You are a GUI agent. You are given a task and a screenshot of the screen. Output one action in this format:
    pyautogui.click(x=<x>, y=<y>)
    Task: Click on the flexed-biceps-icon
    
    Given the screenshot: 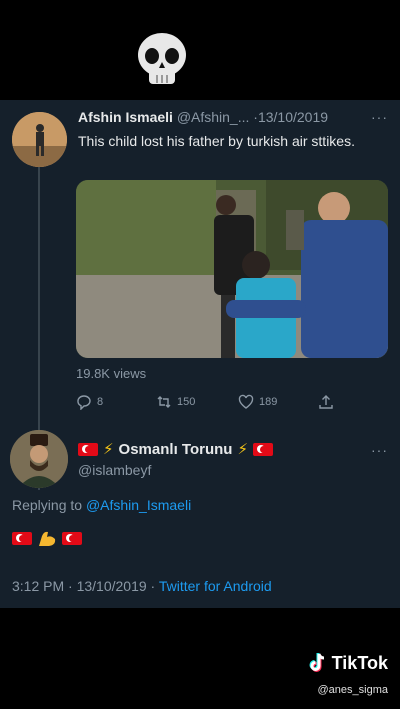 What is the action you would take?
    pyautogui.click(x=47, y=538)
    